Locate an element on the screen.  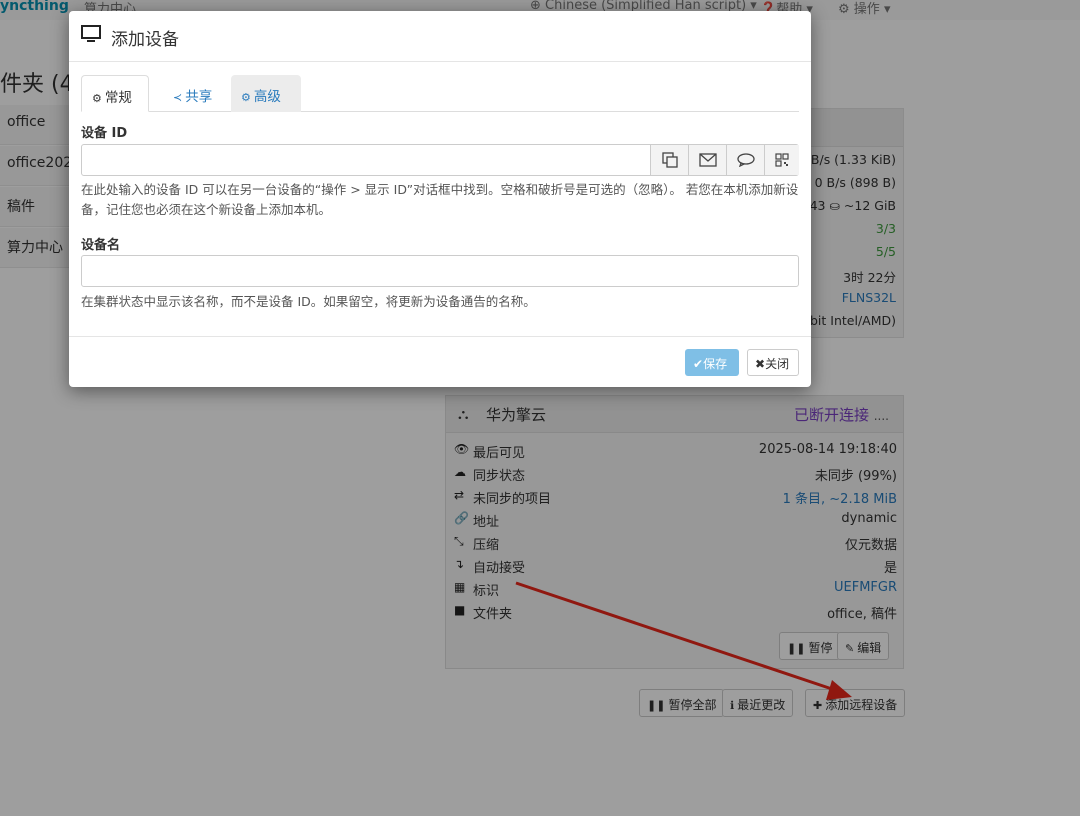
message-button is located at coordinates (745, 160).